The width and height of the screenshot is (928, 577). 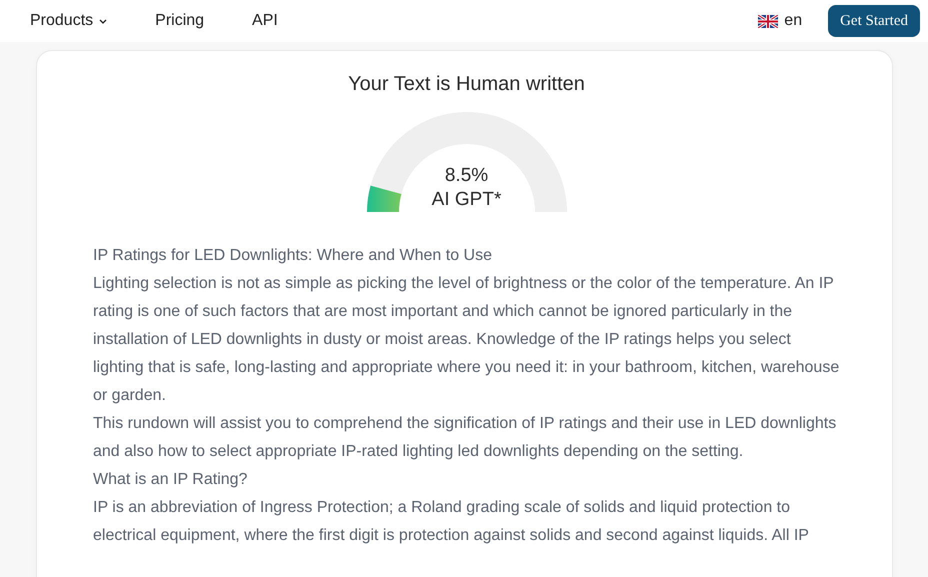 I want to click on gauge-fill, so click(x=383, y=199).